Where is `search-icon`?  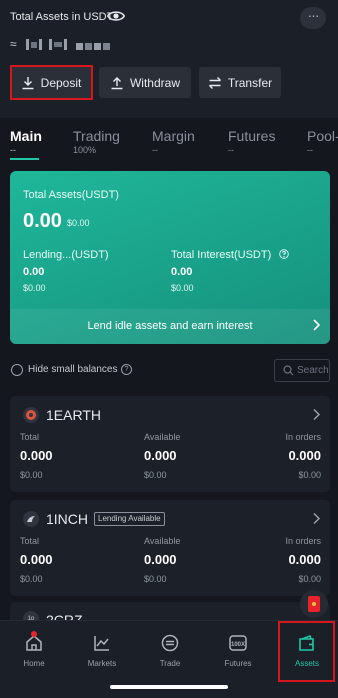
search-icon is located at coordinates (288, 370).